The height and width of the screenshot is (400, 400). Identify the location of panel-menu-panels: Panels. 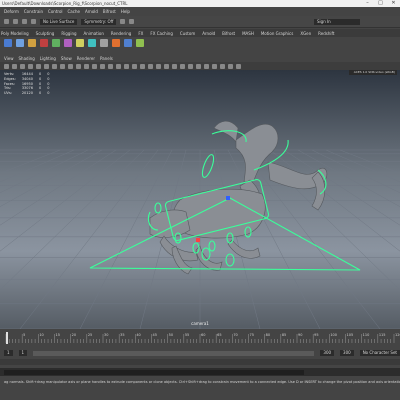
(106, 58).